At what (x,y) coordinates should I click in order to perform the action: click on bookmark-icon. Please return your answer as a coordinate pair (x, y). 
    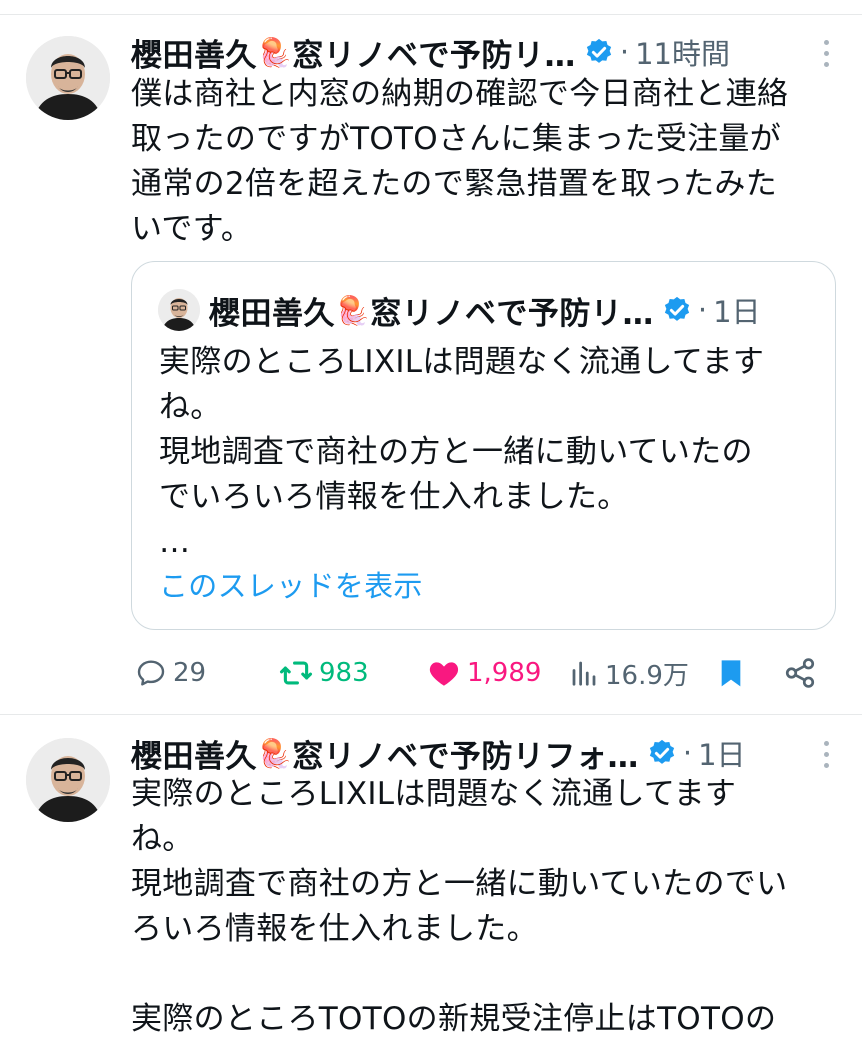
    Looking at the image, I should click on (731, 673).